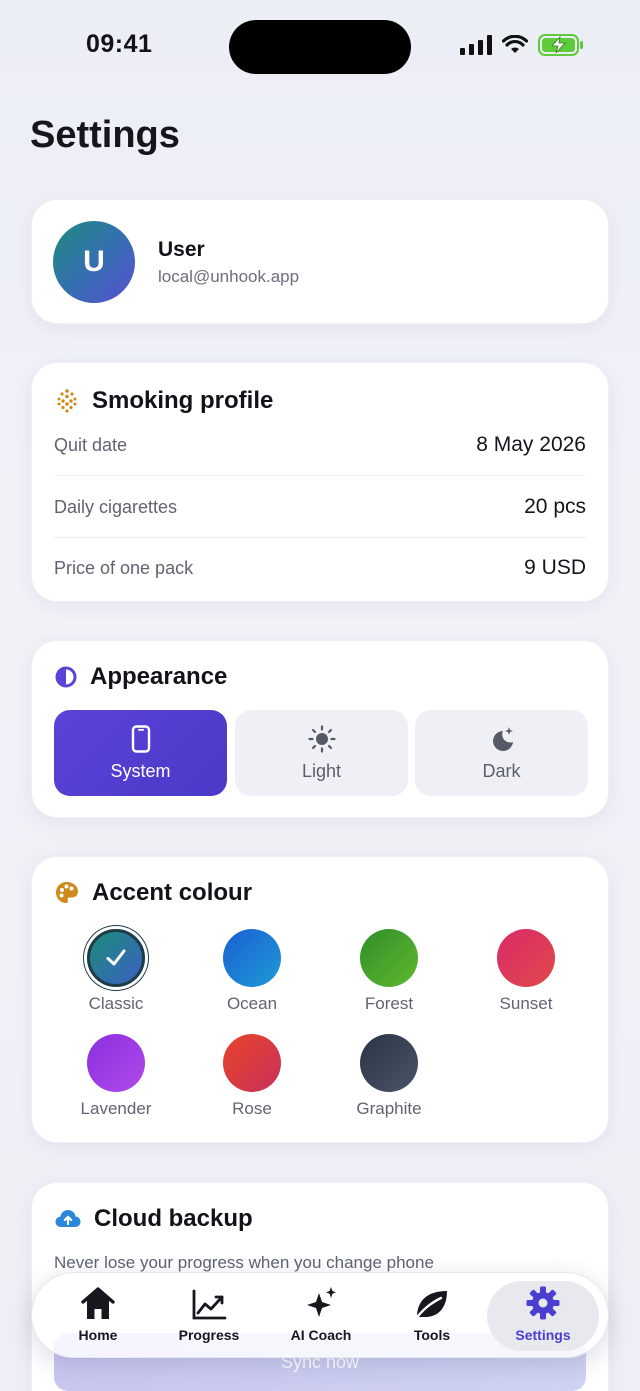 Image resolution: width=640 pixels, height=1391 pixels. Describe the element at coordinates (555, 506) in the screenshot. I see `row-value: 20 pcs` at that location.